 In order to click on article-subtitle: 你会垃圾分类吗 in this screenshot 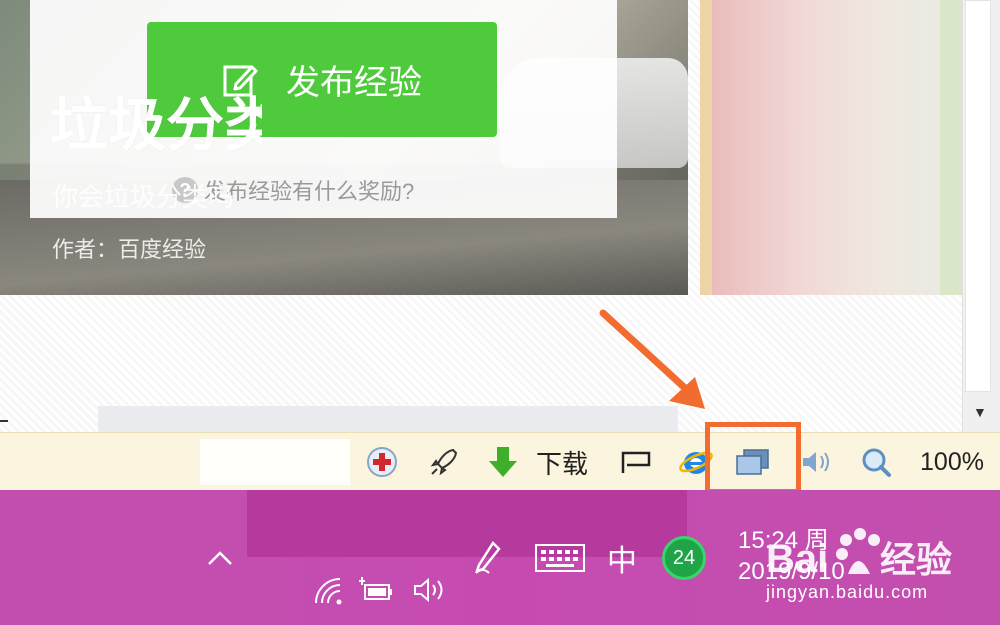, I will do `click(143, 197)`.